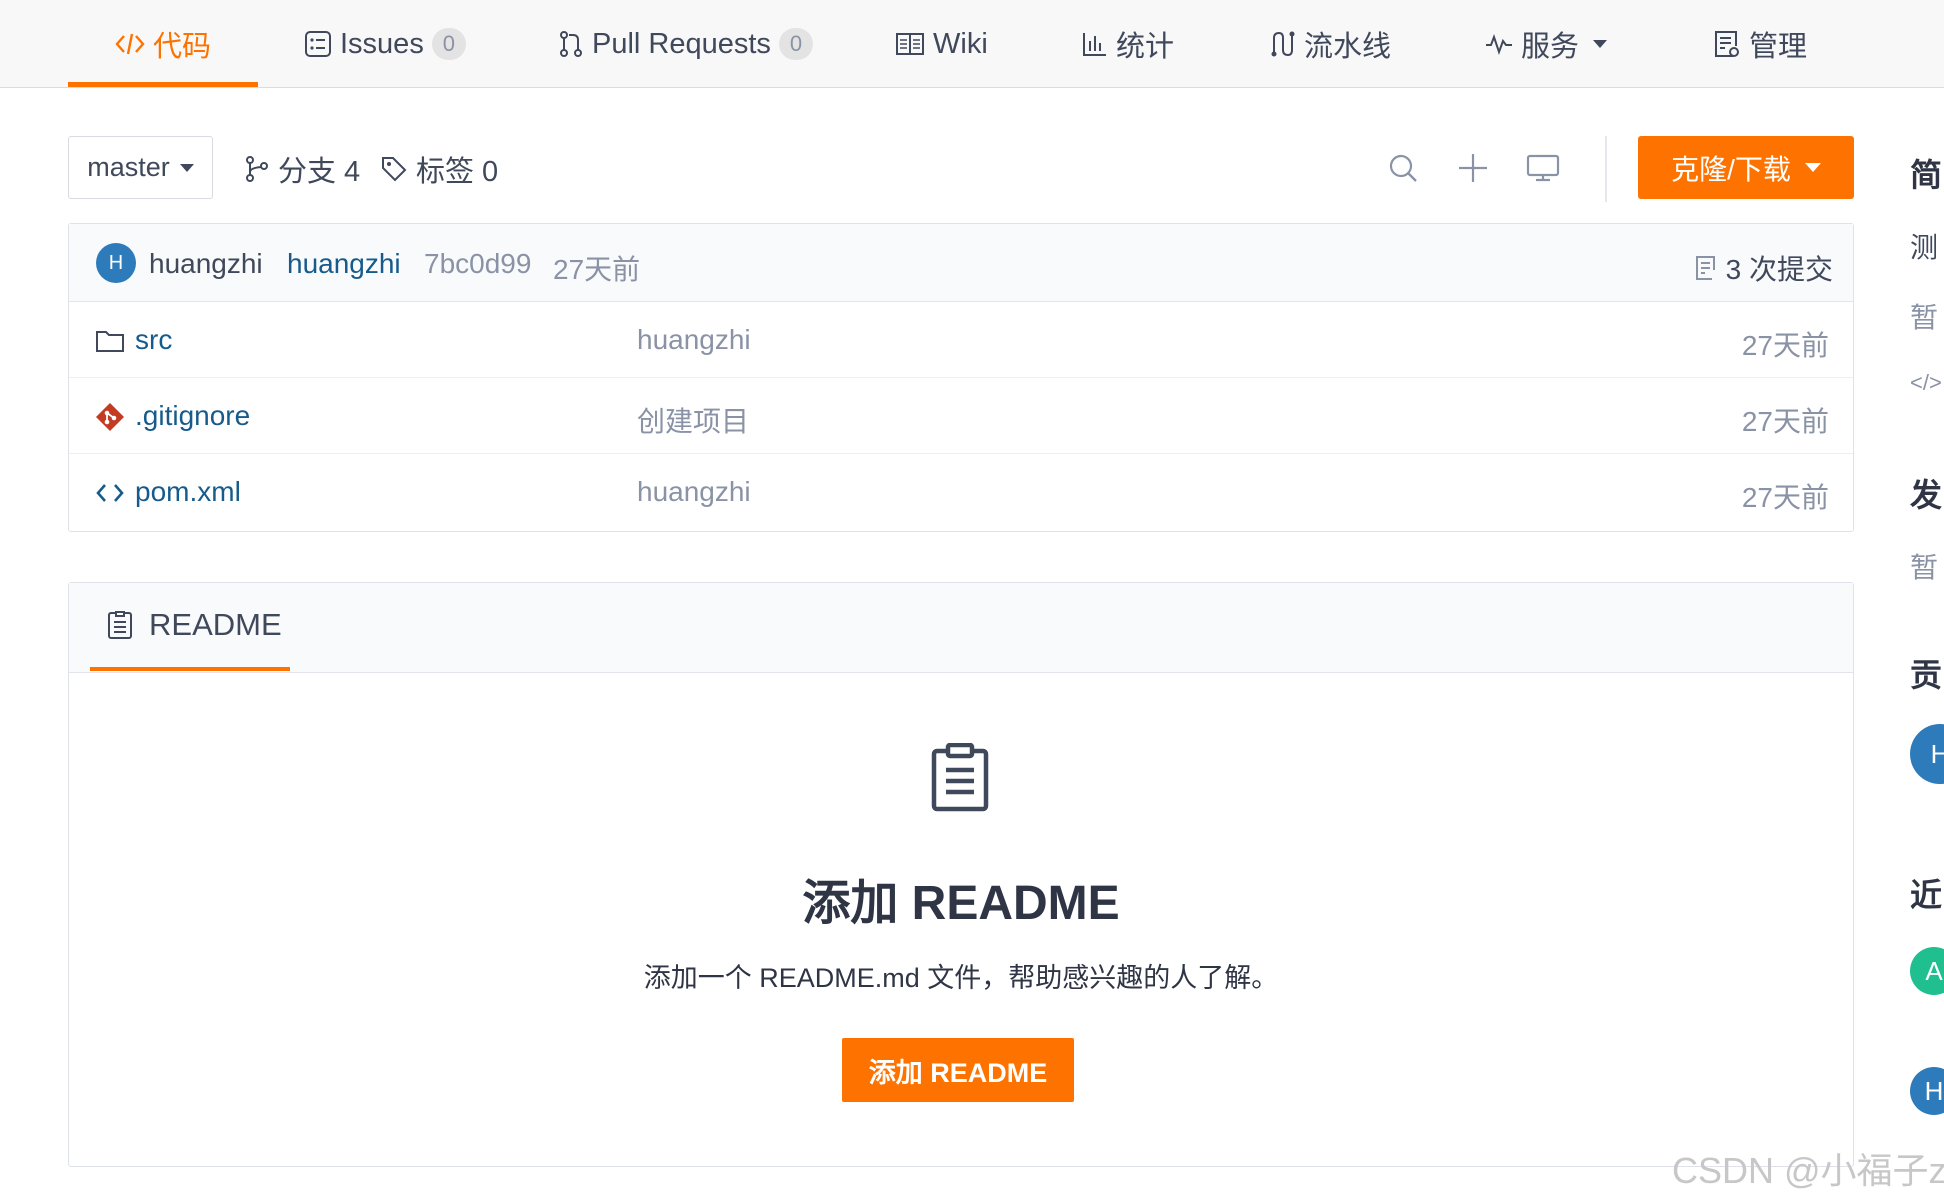 The image size is (1944, 1195). Describe the element at coordinates (1924, 567) in the screenshot. I see `sidebar-release-empty: 暂` at that location.